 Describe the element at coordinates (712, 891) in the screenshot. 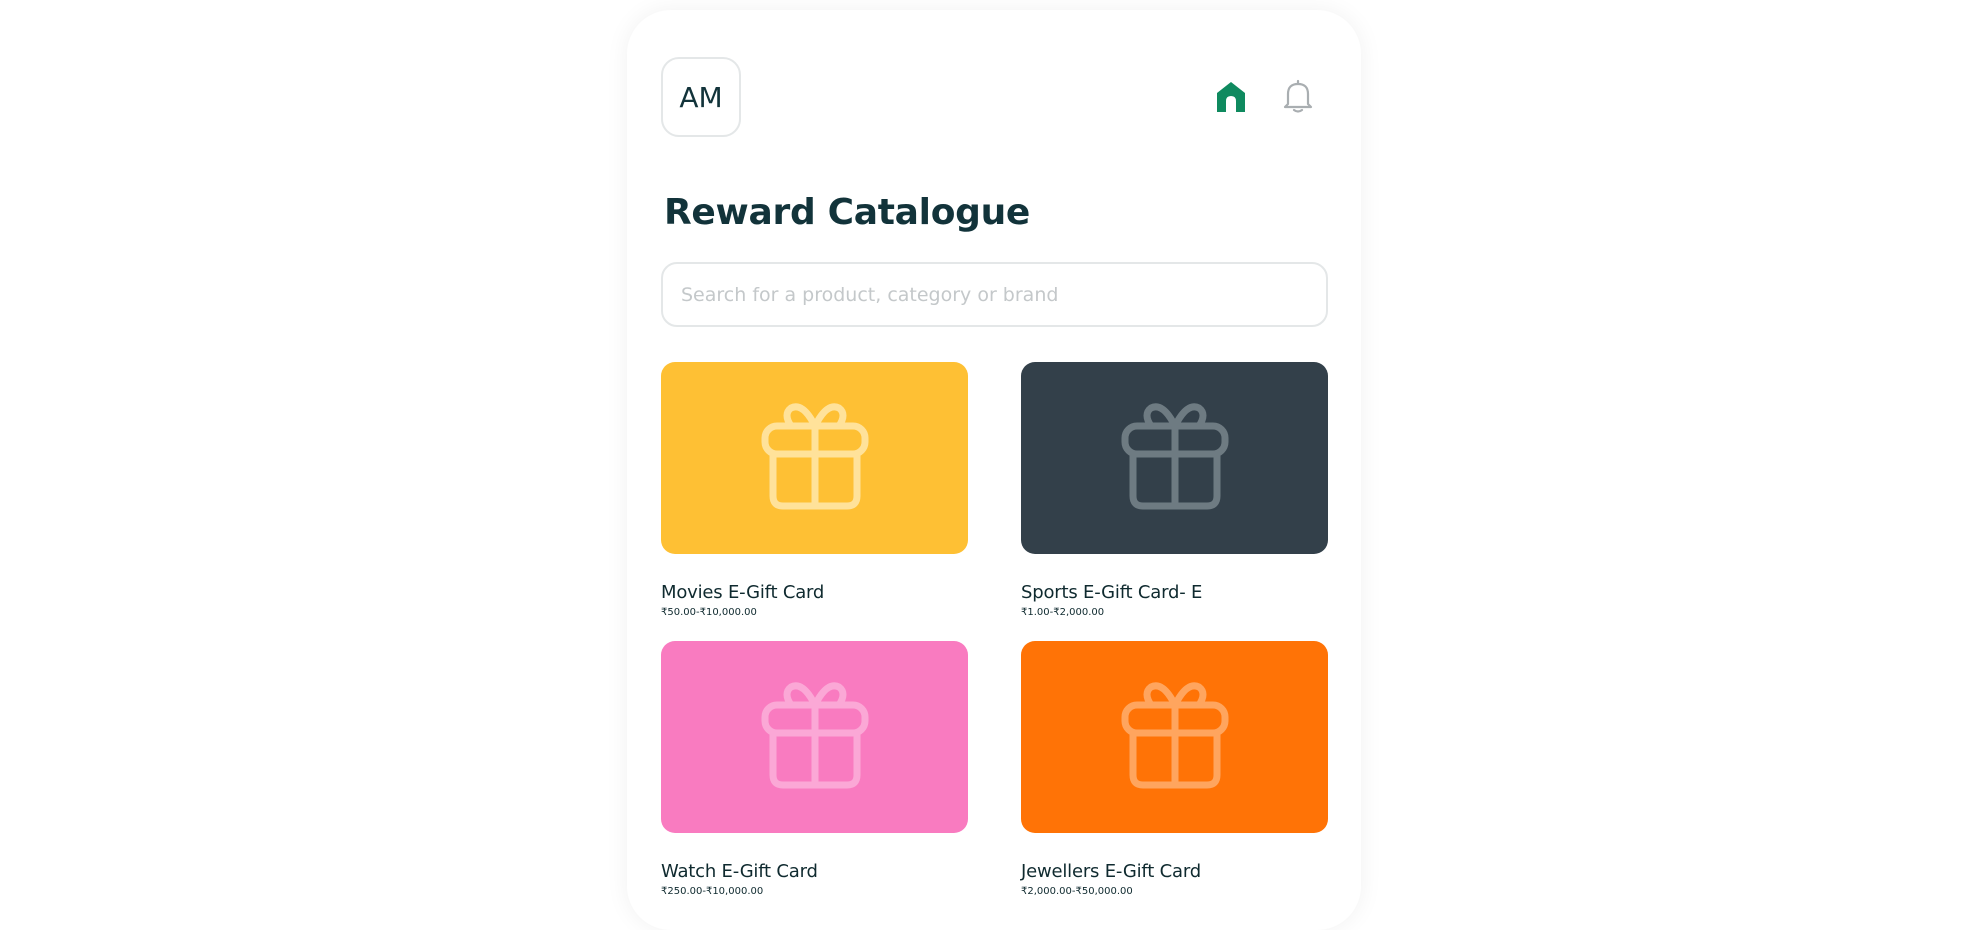

I see `card-price-range: ₹250.00-₹10,000.00` at that location.